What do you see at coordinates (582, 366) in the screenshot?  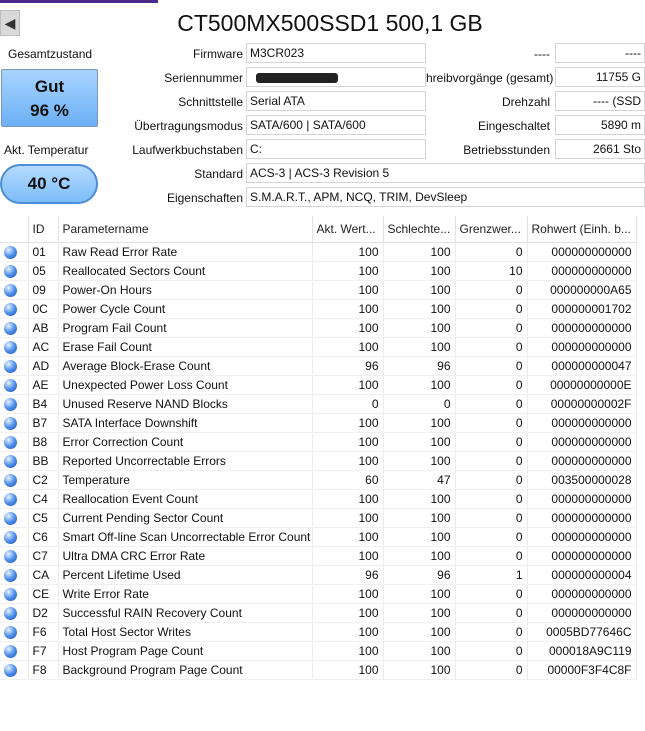 I see `raw-value: 000000000047` at bounding box center [582, 366].